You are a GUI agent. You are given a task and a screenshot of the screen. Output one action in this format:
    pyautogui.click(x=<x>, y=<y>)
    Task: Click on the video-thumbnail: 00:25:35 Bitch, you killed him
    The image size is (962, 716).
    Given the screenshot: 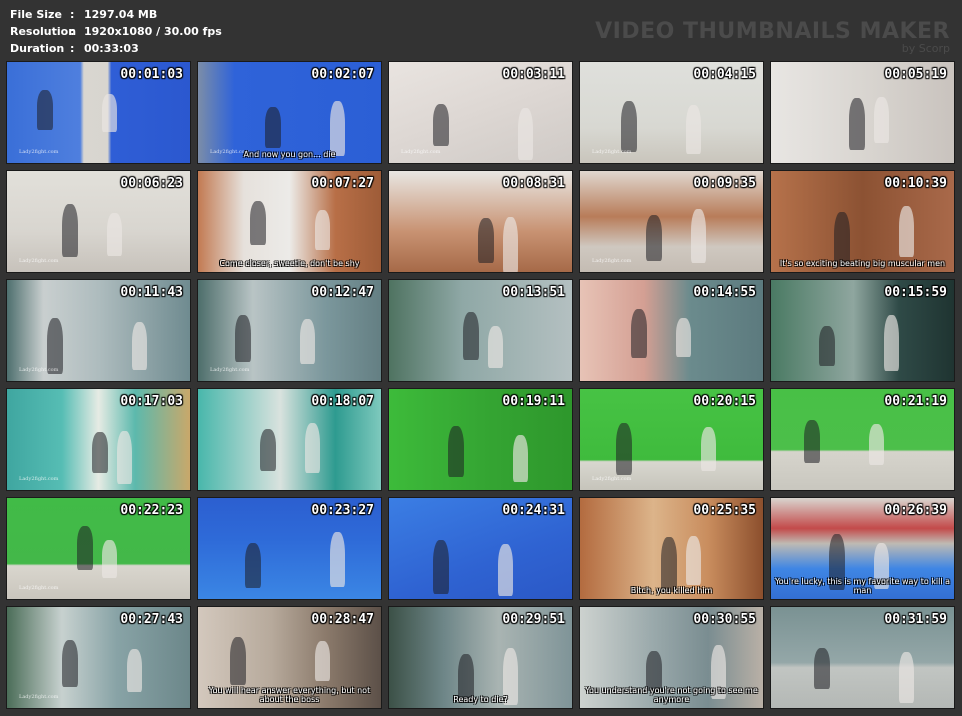 What is the action you would take?
    pyautogui.click(x=671, y=548)
    